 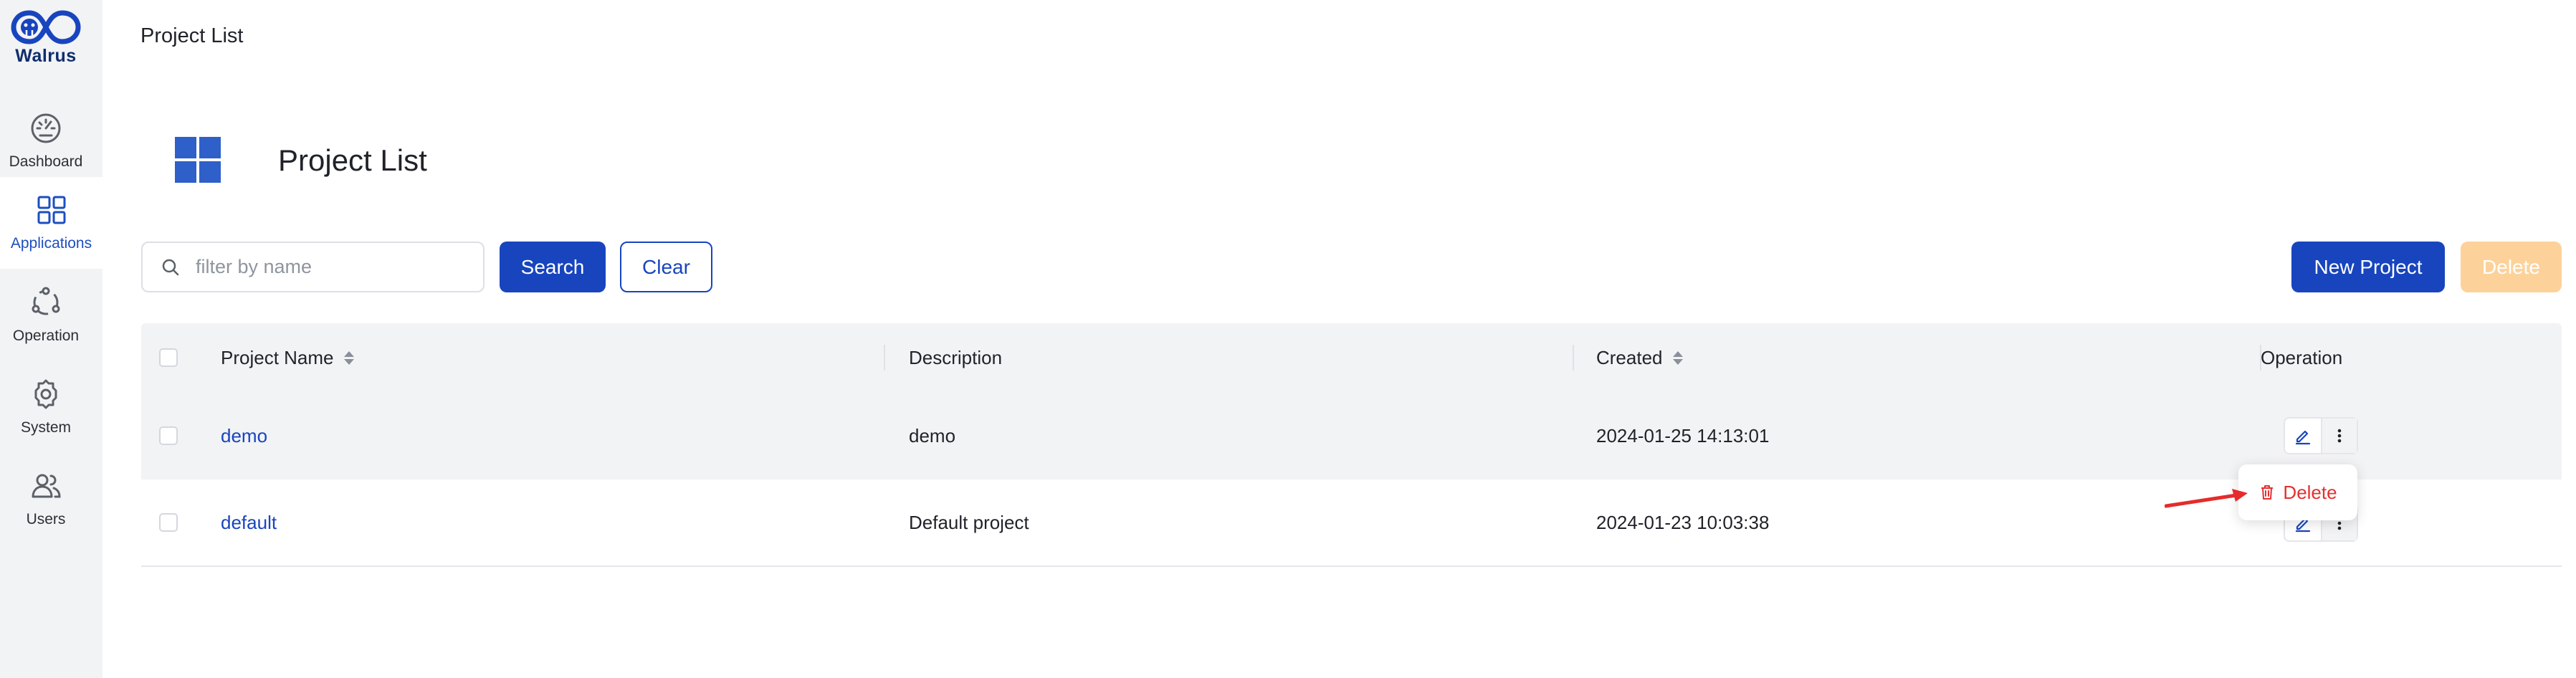 What do you see at coordinates (932, 435) in the screenshot?
I see `project-description: demo` at bounding box center [932, 435].